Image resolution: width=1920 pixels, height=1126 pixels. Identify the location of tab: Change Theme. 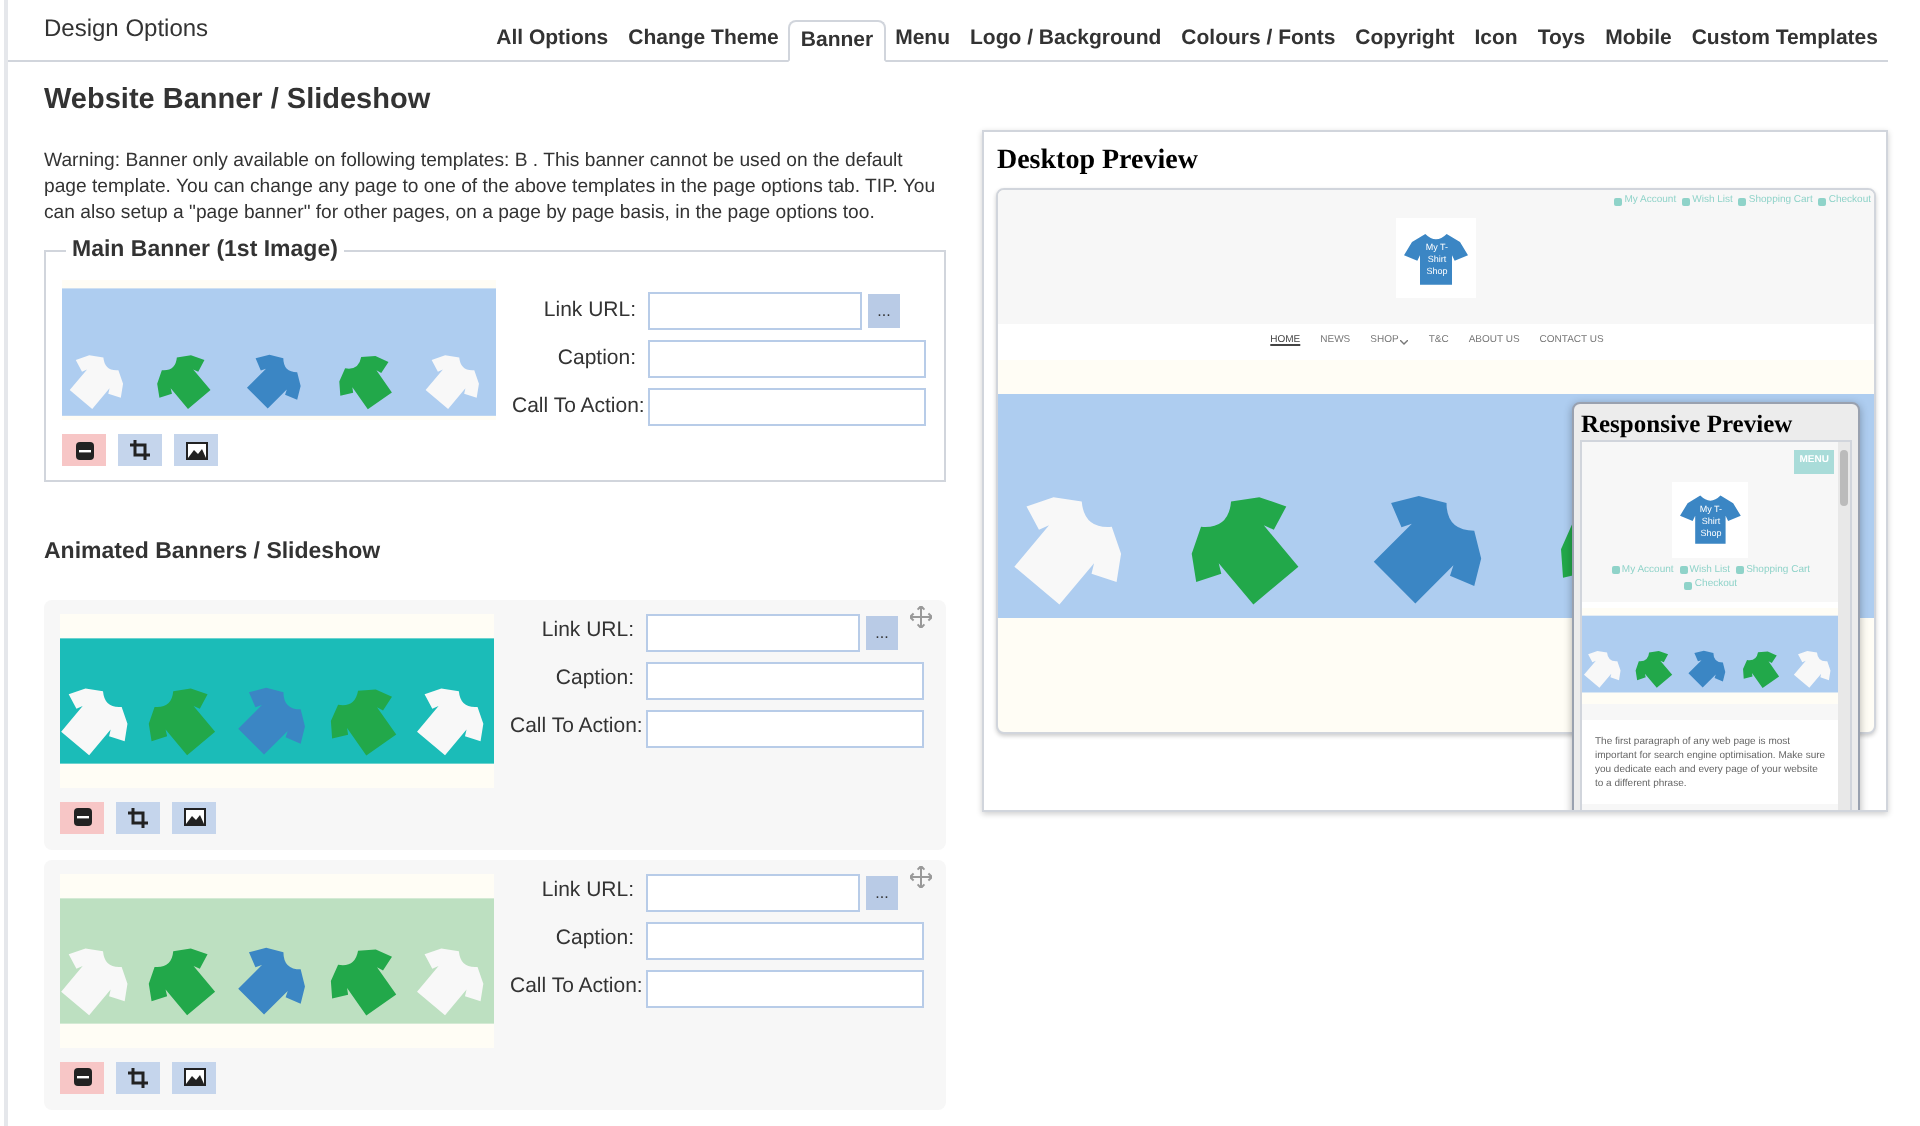
(703, 40).